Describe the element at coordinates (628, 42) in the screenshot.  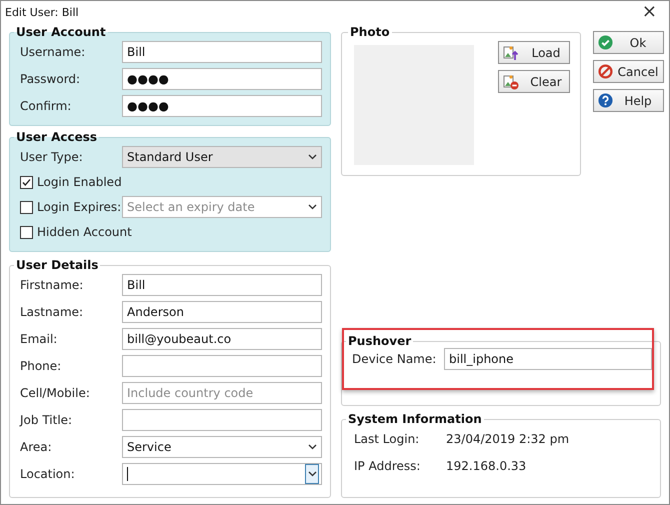
I see `ok-button: Ok` at that location.